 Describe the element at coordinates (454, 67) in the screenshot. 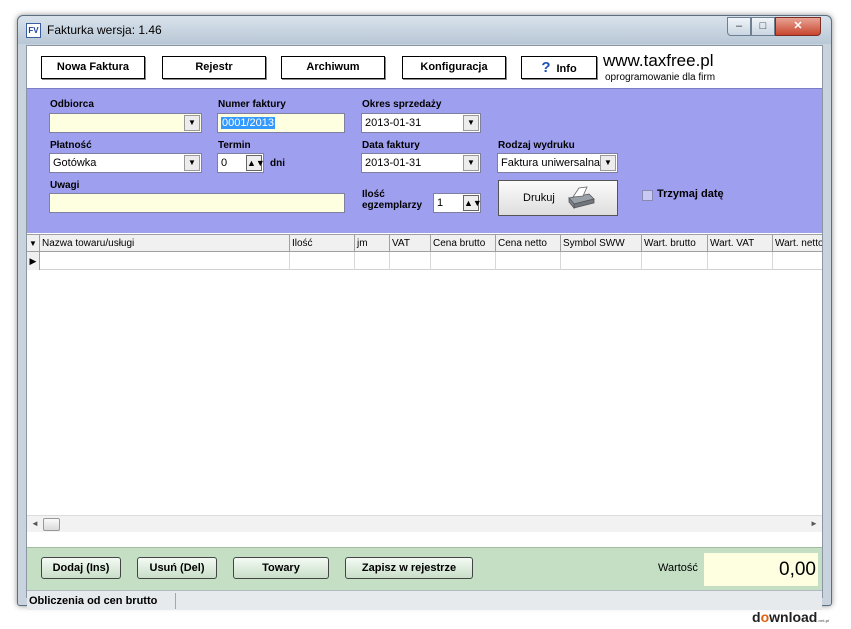

I see `config-button: Konfiguracja` at that location.